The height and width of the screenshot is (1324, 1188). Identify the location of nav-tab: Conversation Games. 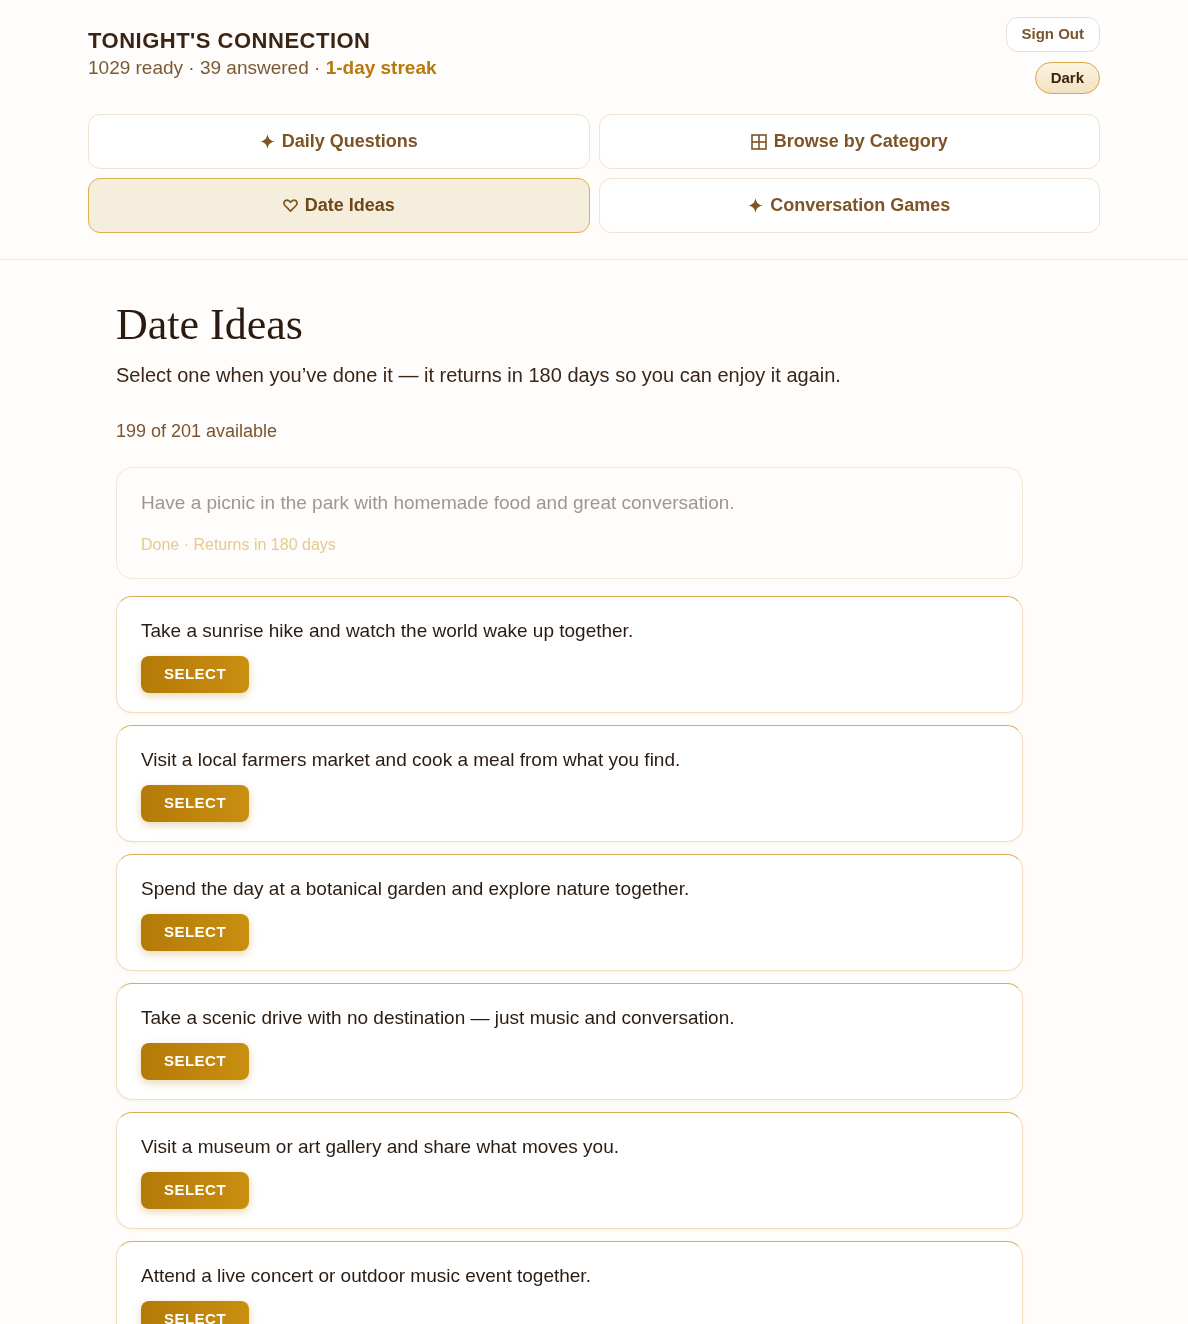
(849, 205).